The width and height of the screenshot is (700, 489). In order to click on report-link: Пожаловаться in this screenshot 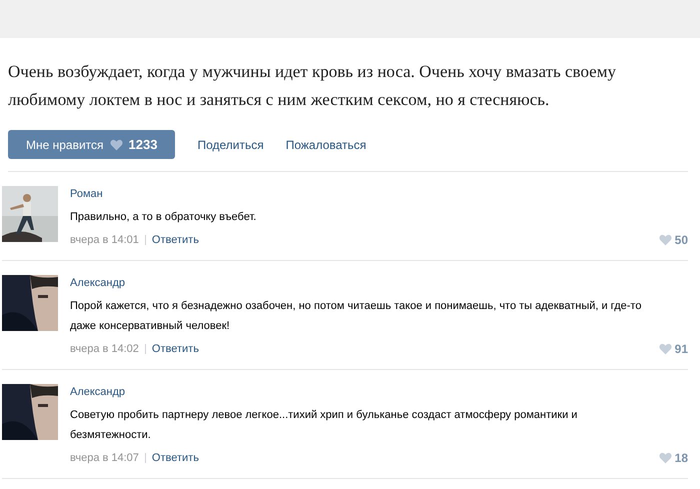, I will do `click(326, 145)`.